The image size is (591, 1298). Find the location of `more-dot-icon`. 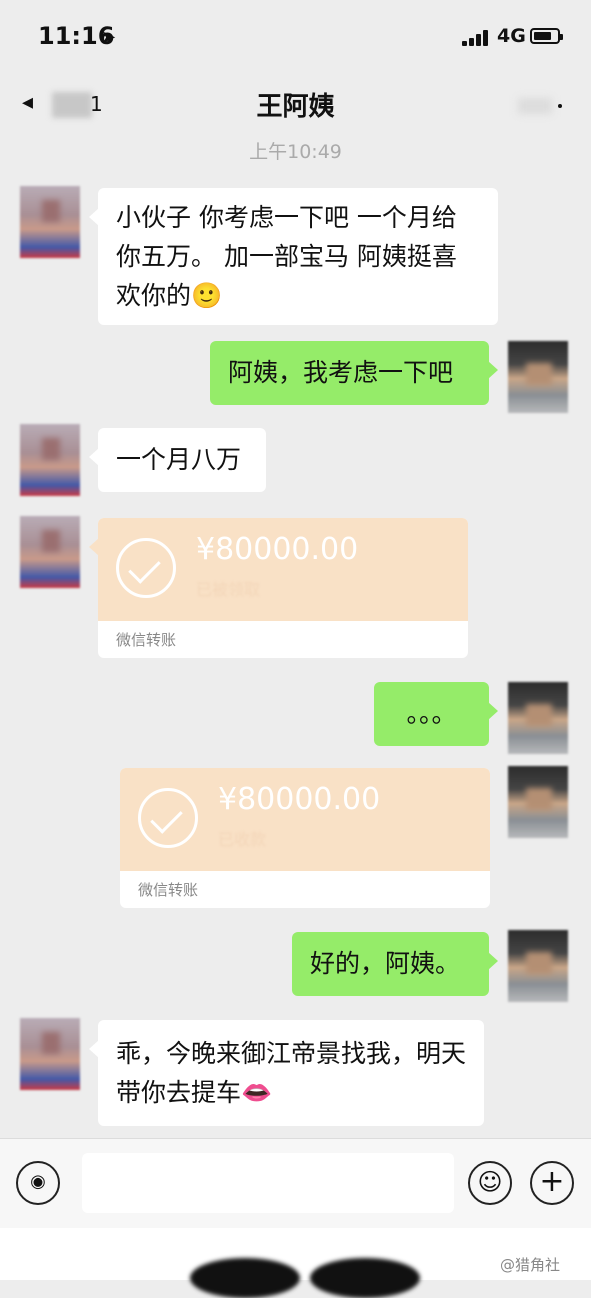

more-dot-icon is located at coordinates (560, 106).